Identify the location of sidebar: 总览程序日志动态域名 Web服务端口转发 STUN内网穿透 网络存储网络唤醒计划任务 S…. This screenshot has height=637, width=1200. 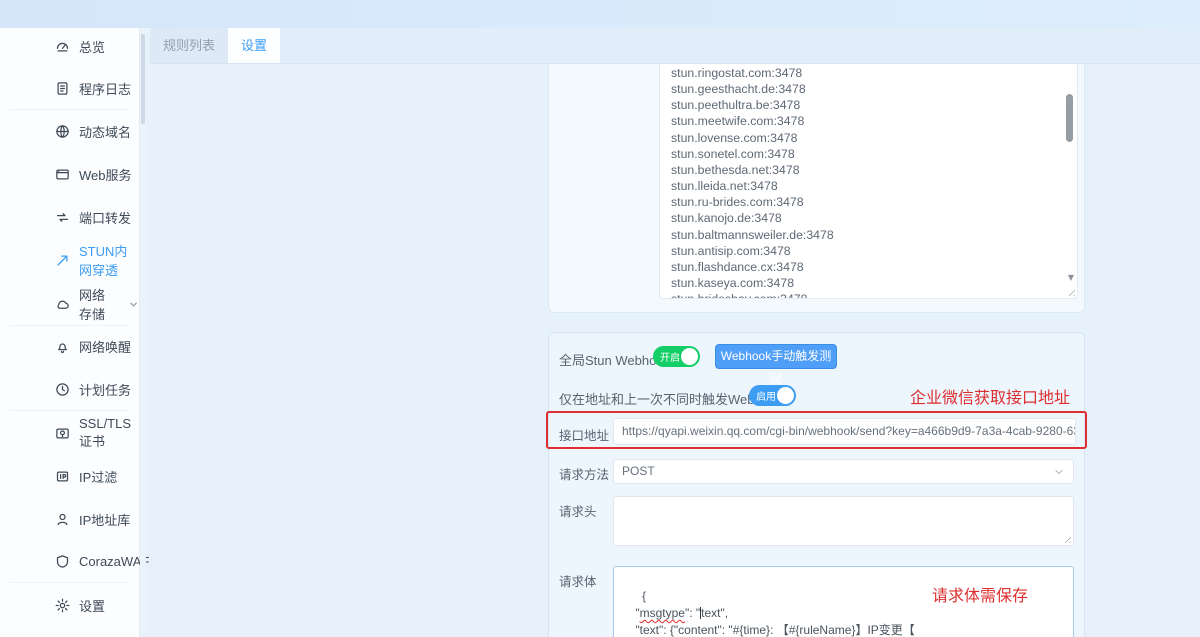
(74, 331).